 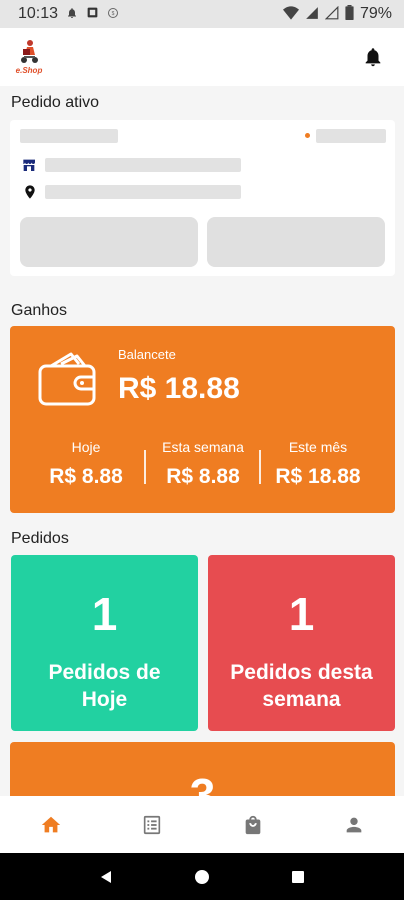 I want to click on battery-percent: 79%, so click(x=375, y=13).